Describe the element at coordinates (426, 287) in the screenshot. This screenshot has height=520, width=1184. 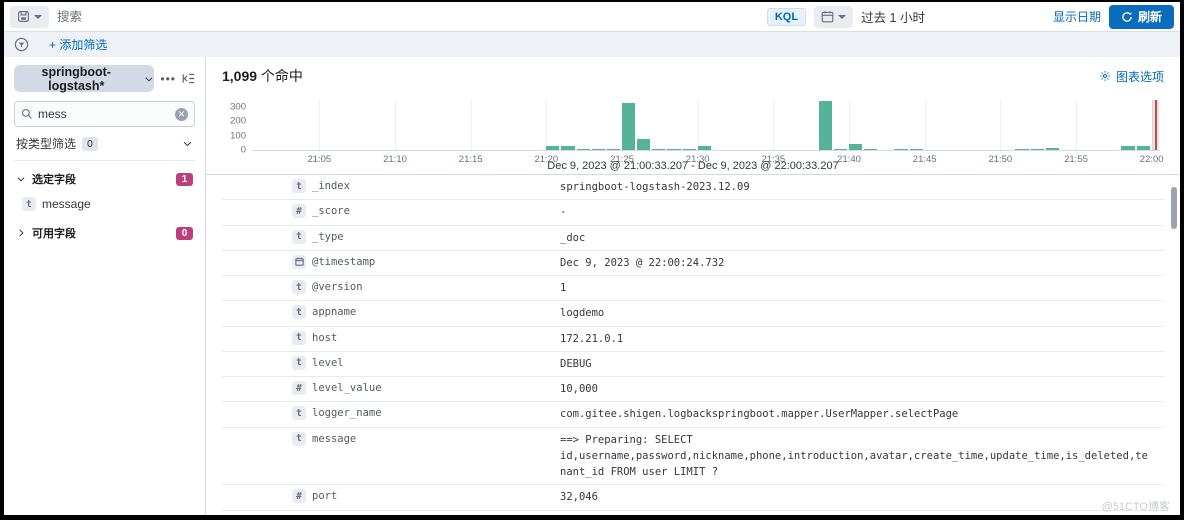
I see `field-name-cell: t @version` at that location.